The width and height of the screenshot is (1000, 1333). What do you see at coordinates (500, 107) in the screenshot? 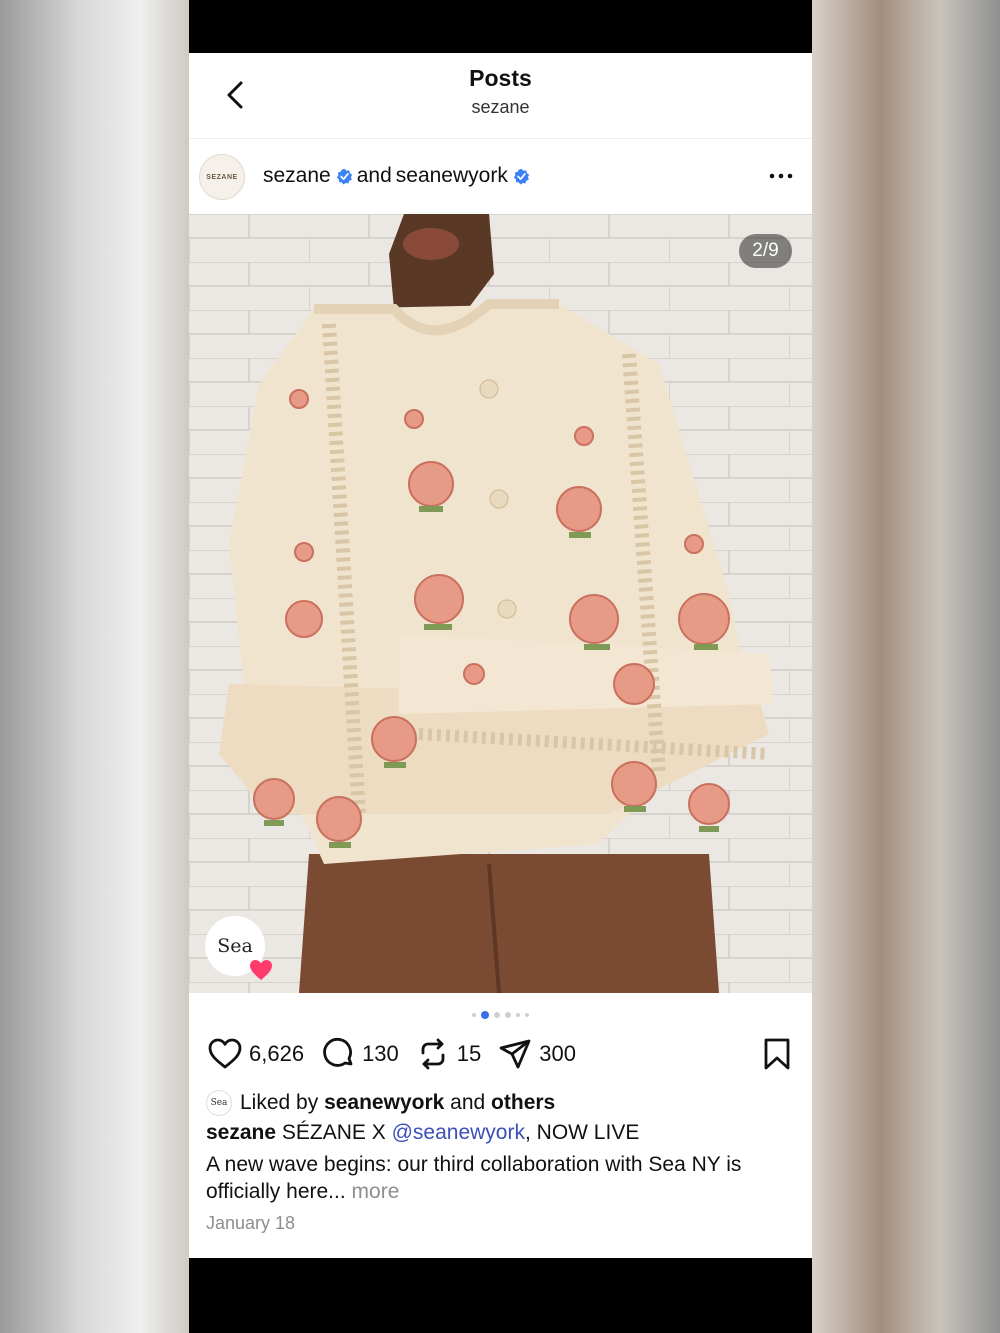
I see `page-subtitle: sezane` at bounding box center [500, 107].